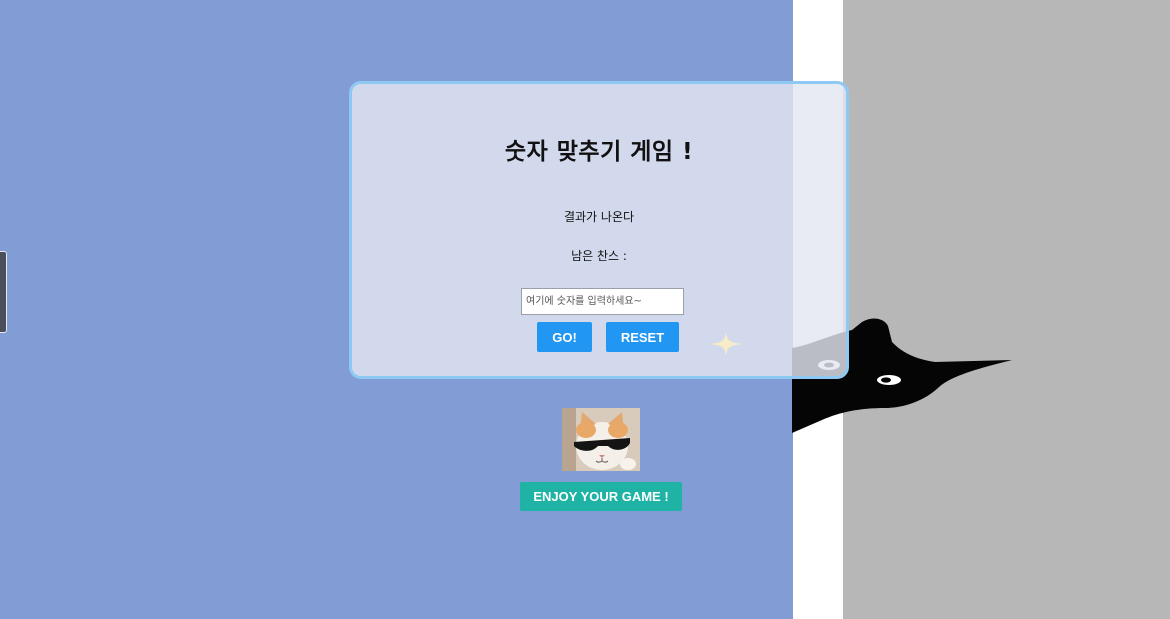 The image size is (1170, 619). What do you see at coordinates (642, 337) in the screenshot?
I see `reset-button: RESET` at bounding box center [642, 337].